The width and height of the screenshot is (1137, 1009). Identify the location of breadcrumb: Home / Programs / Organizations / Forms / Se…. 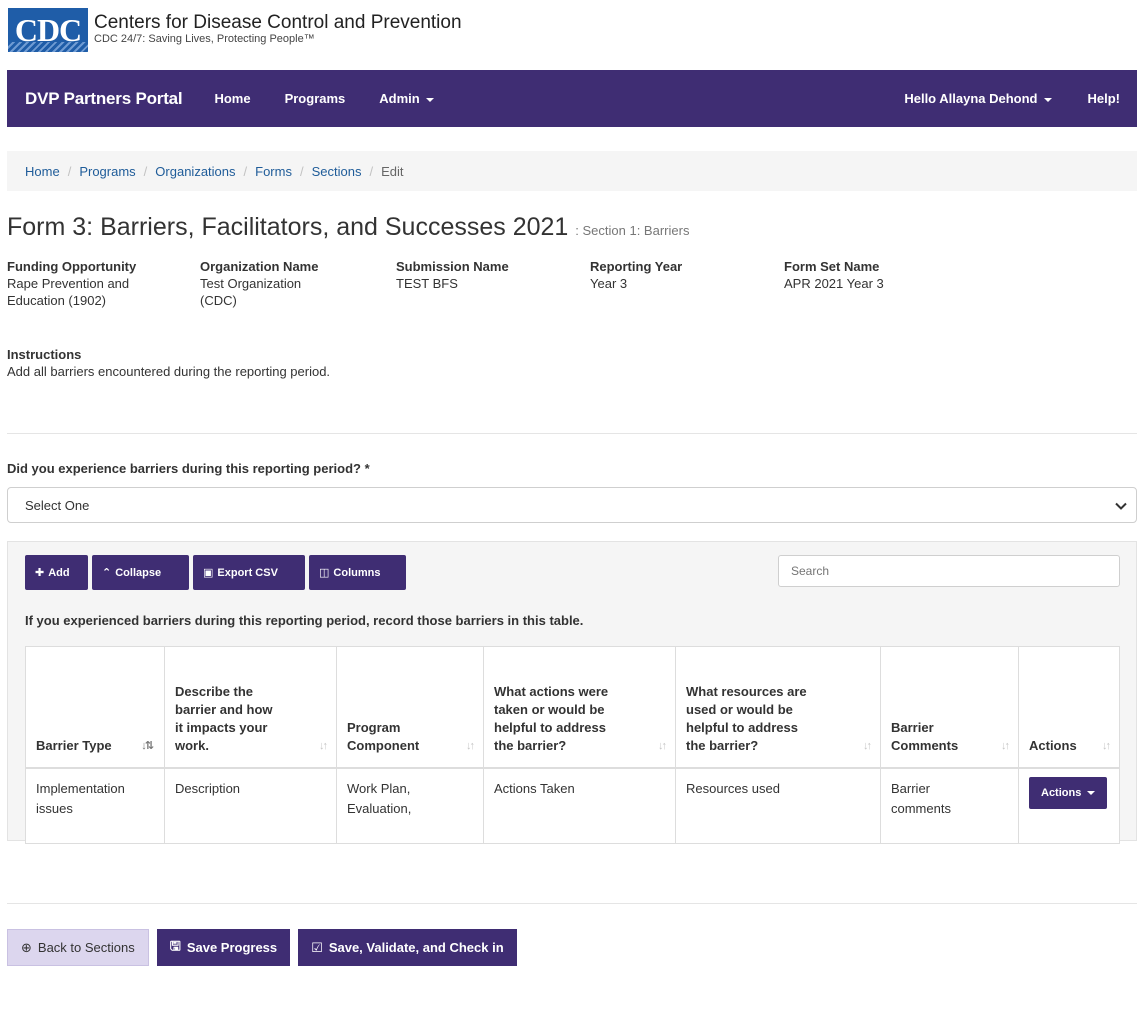
(572, 171).